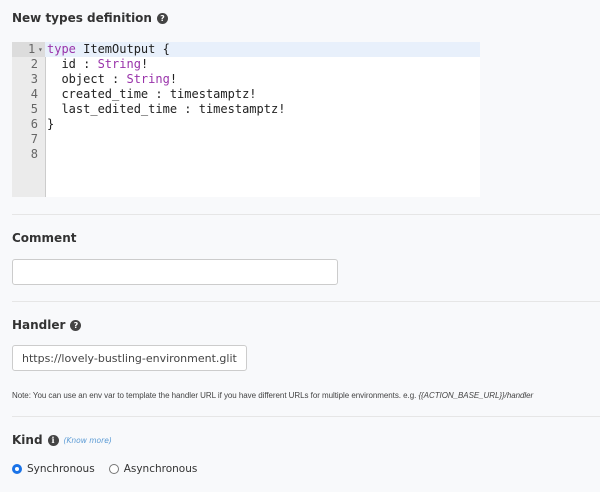 The width and height of the screenshot is (600, 492). Describe the element at coordinates (88, 440) in the screenshot. I see `know-more-link: (Know more)` at that location.